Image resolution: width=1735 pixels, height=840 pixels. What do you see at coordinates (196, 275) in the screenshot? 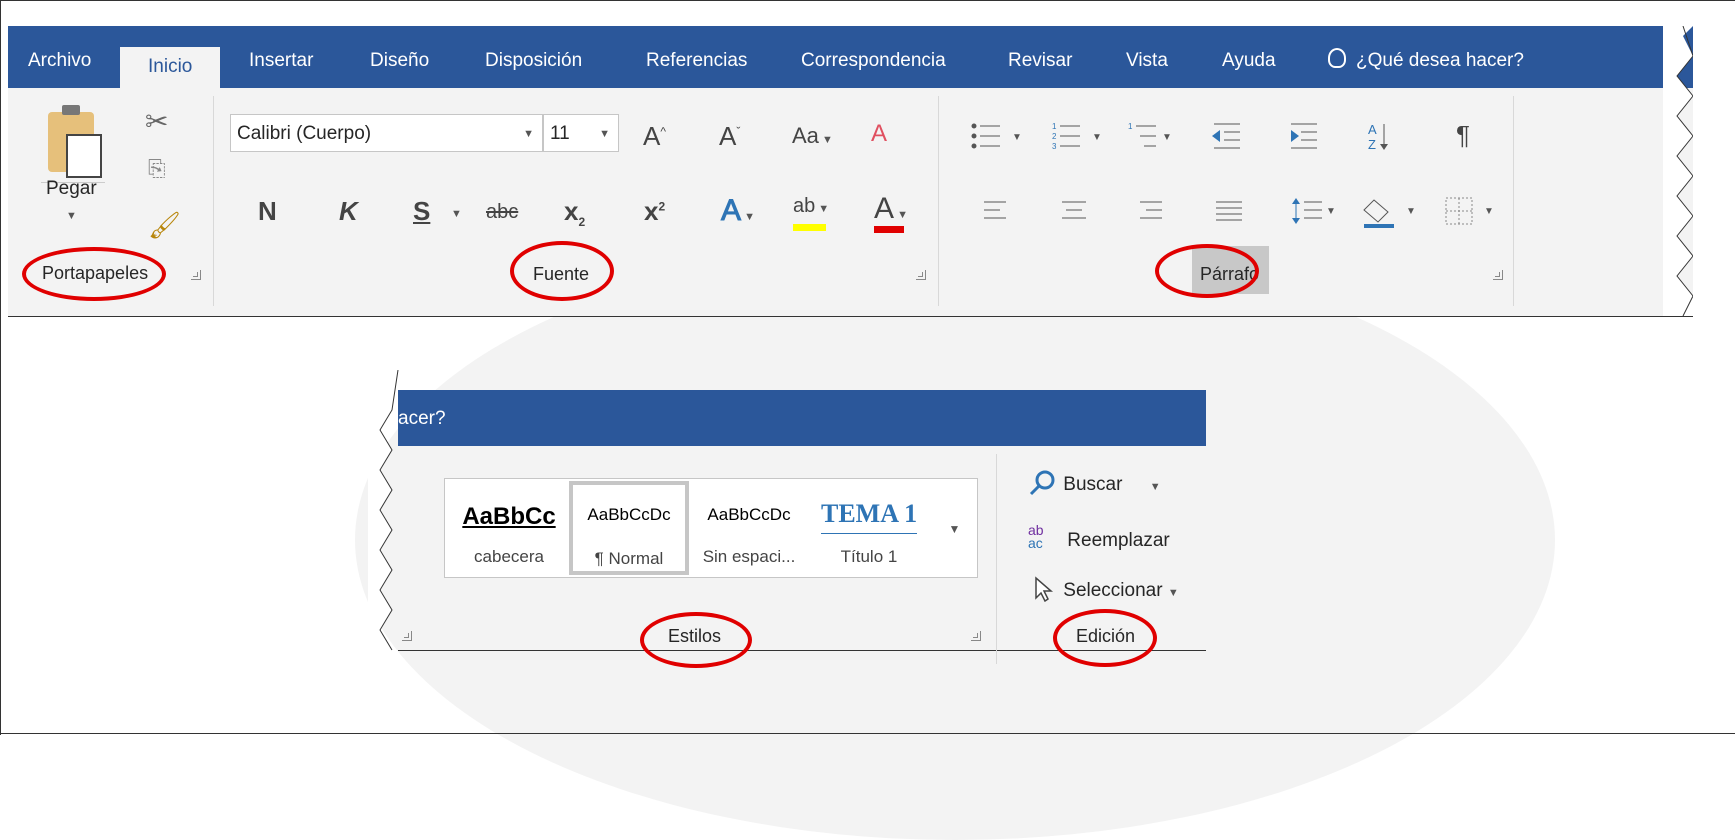
I see `clipboard-launcher-icon` at bounding box center [196, 275].